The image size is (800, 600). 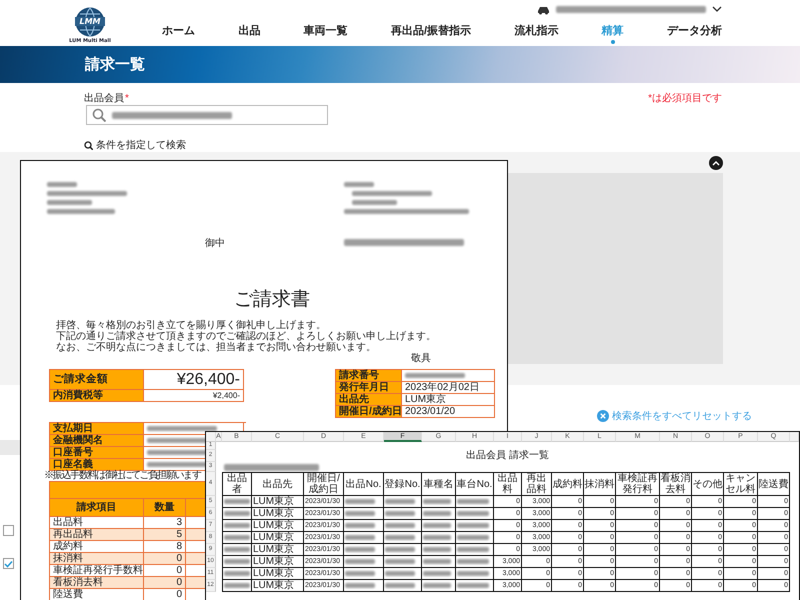 What do you see at coordinates (448, 388) in the screenshot?
I see `table-cell: 2023年02月02日` at bounding box center [448, 388].